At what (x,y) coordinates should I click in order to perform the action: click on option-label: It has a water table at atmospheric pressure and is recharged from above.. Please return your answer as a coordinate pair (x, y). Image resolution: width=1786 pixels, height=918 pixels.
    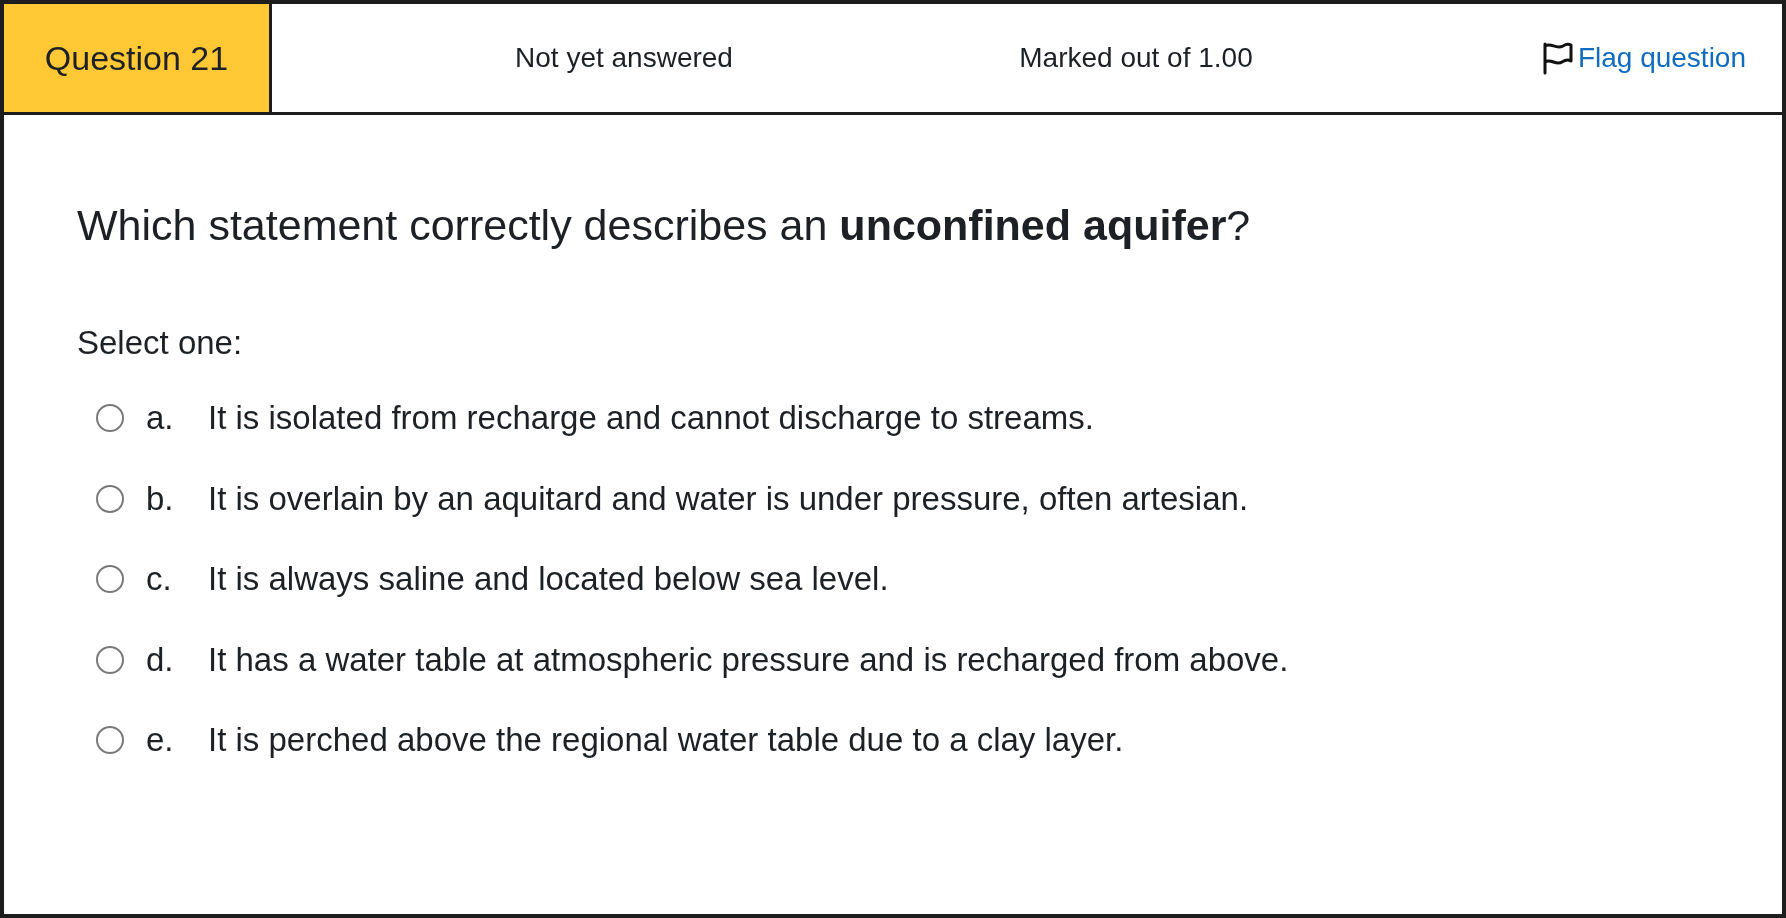
    Looking at the image, I should click on (748, 659).